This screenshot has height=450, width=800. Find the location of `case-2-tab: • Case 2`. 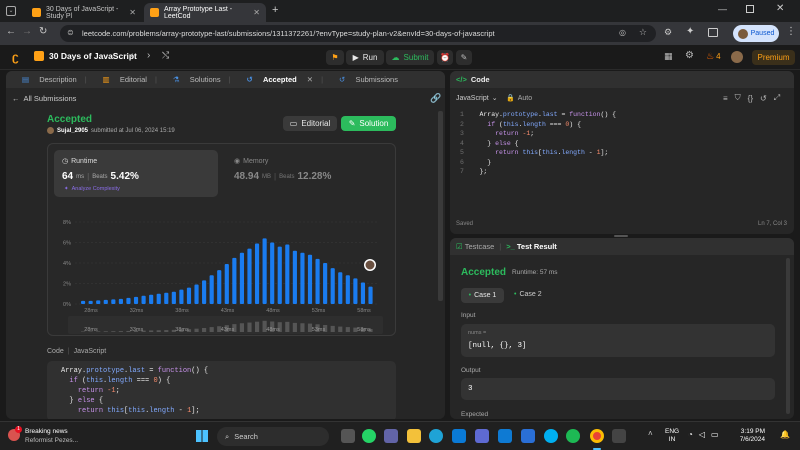

case-2-tab: • Case 2 is located at coordinates (528, 294).